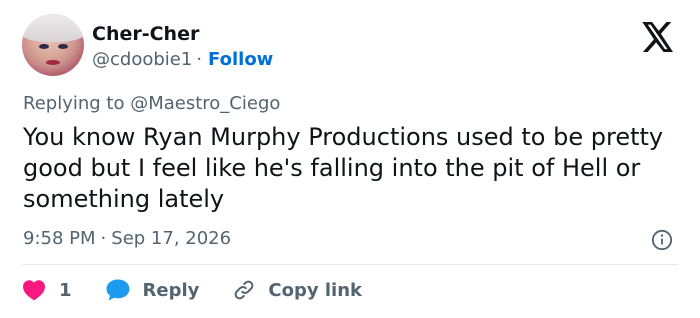  Describe the element at coordinates (240, 59) in the screenshot. I see `follow-button: Follow` at that location.